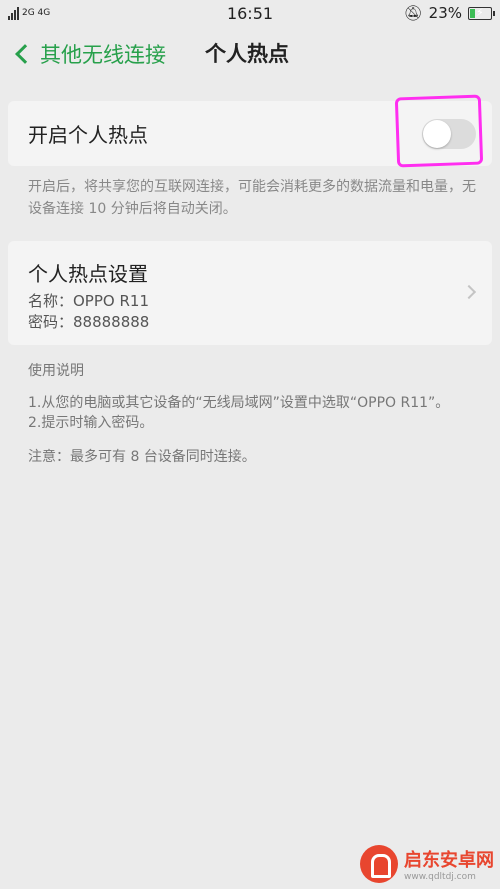 Image resolution: width=500 pixels, height=889 pixels. Describe the element at coordinates (379, 863) in the screenshot. I see `watermark-logo-icon` at that location.